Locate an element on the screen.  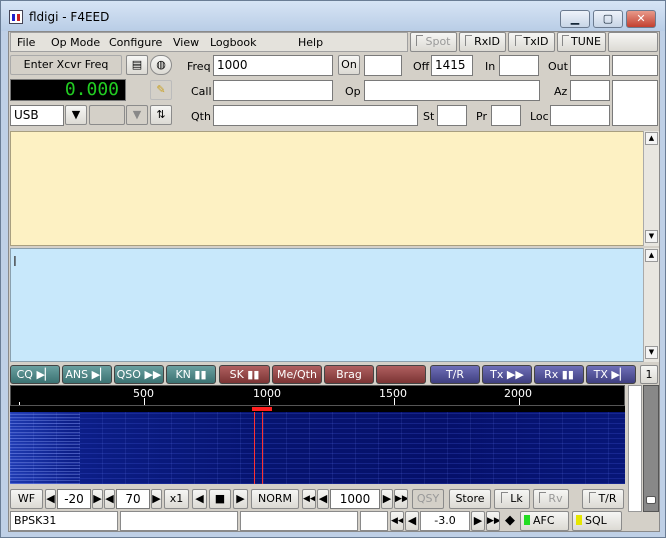
menu-op-mode: Op Mode is located at coordinates (75, 42).